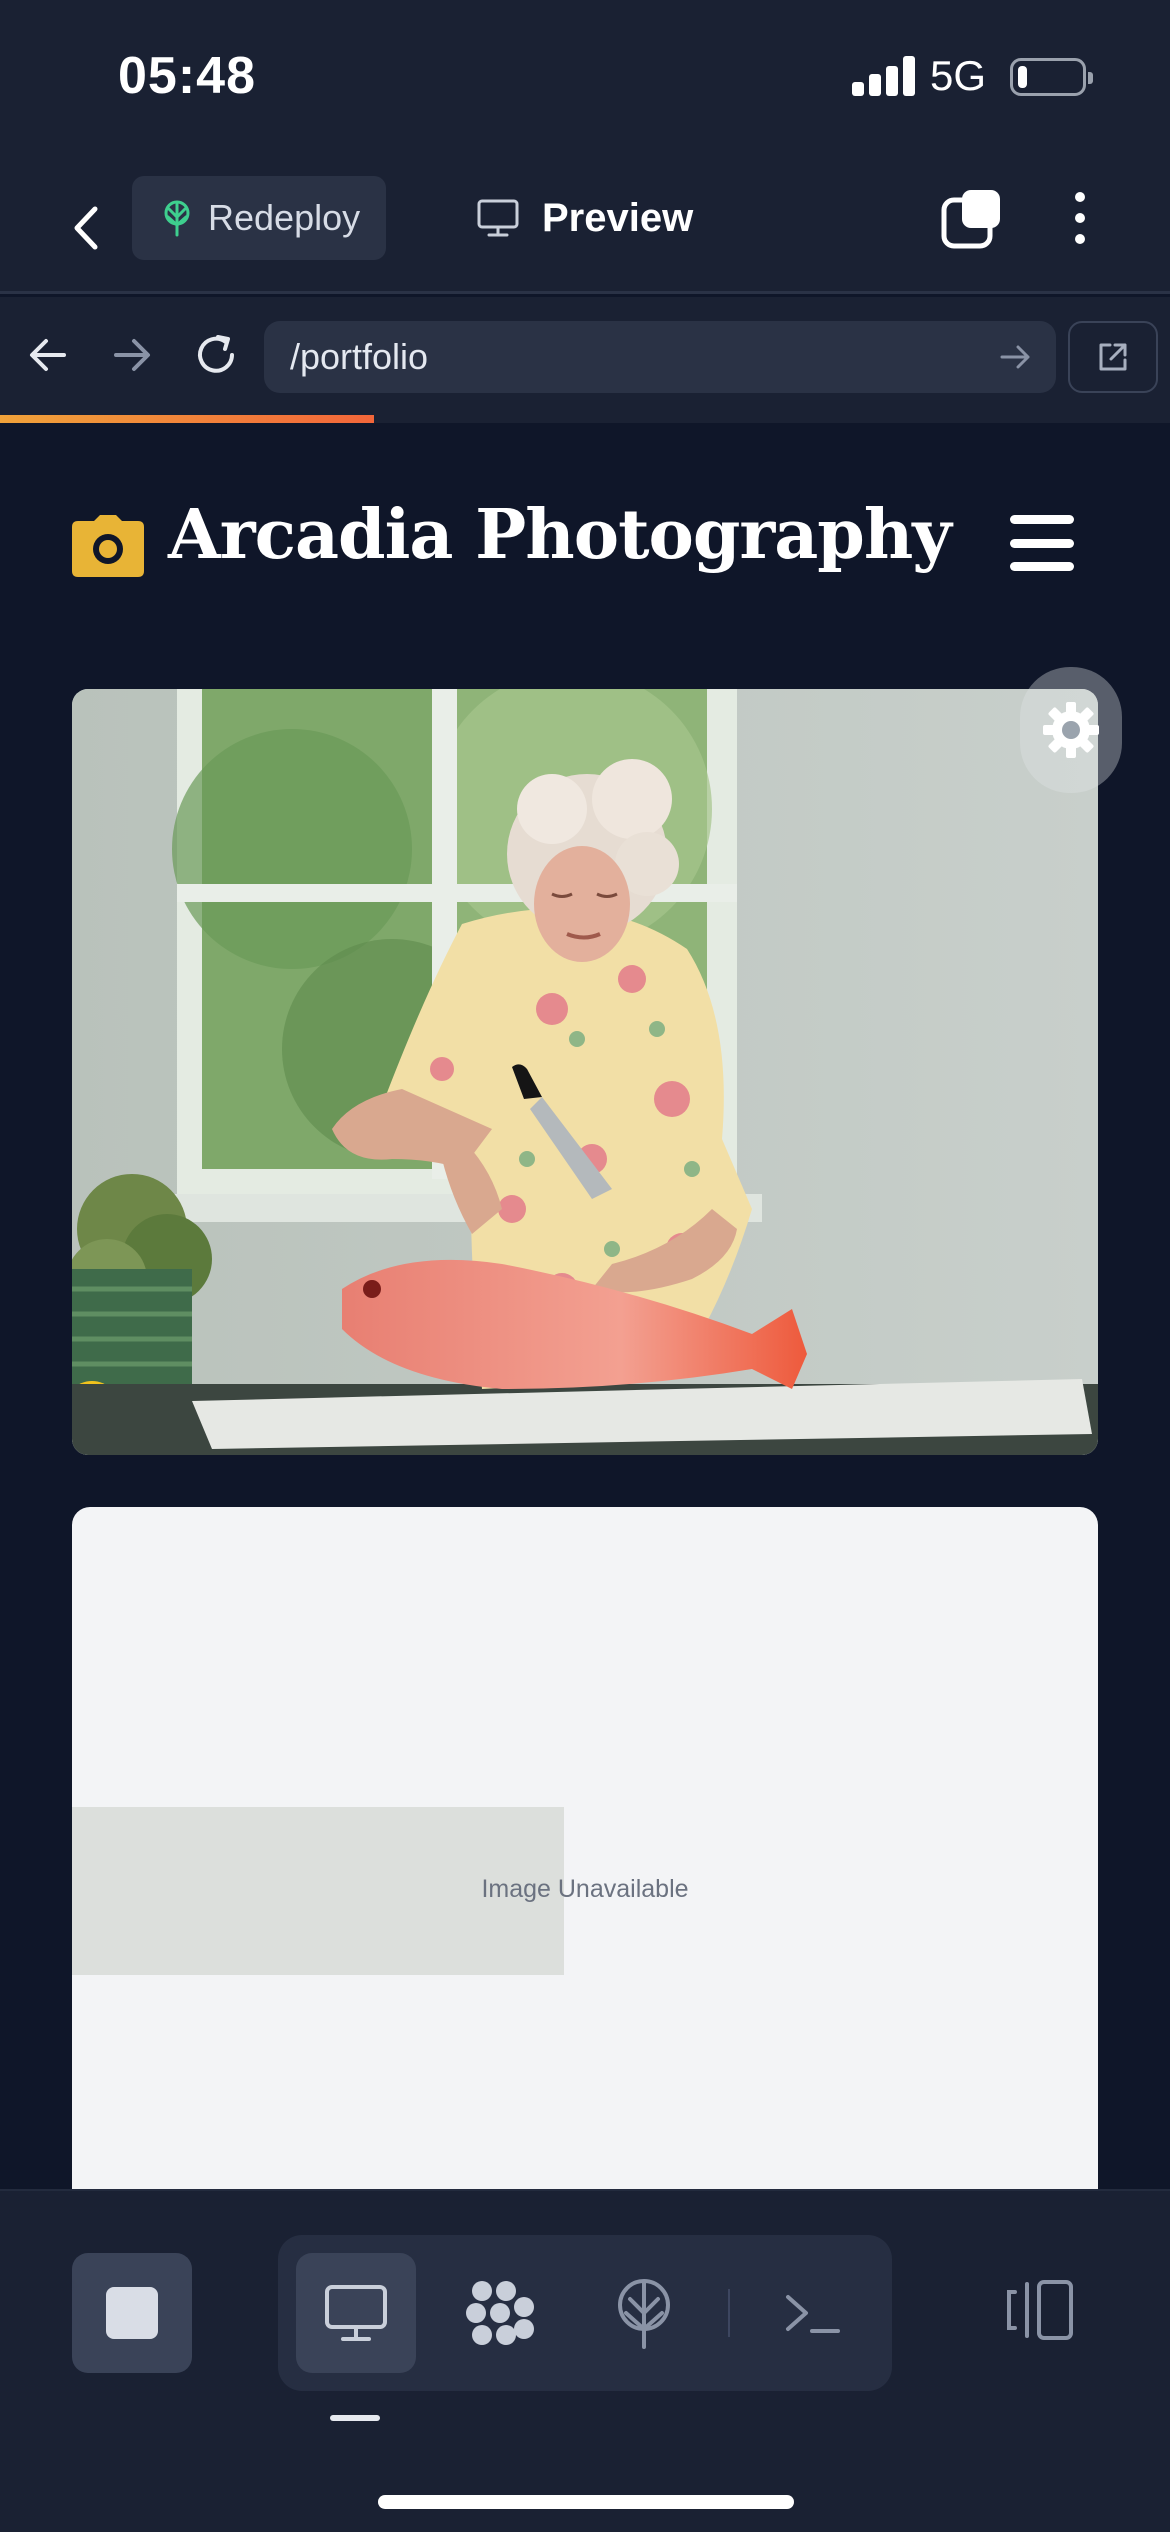  I want to click on go-arrow-icon, so click(1016, 357).